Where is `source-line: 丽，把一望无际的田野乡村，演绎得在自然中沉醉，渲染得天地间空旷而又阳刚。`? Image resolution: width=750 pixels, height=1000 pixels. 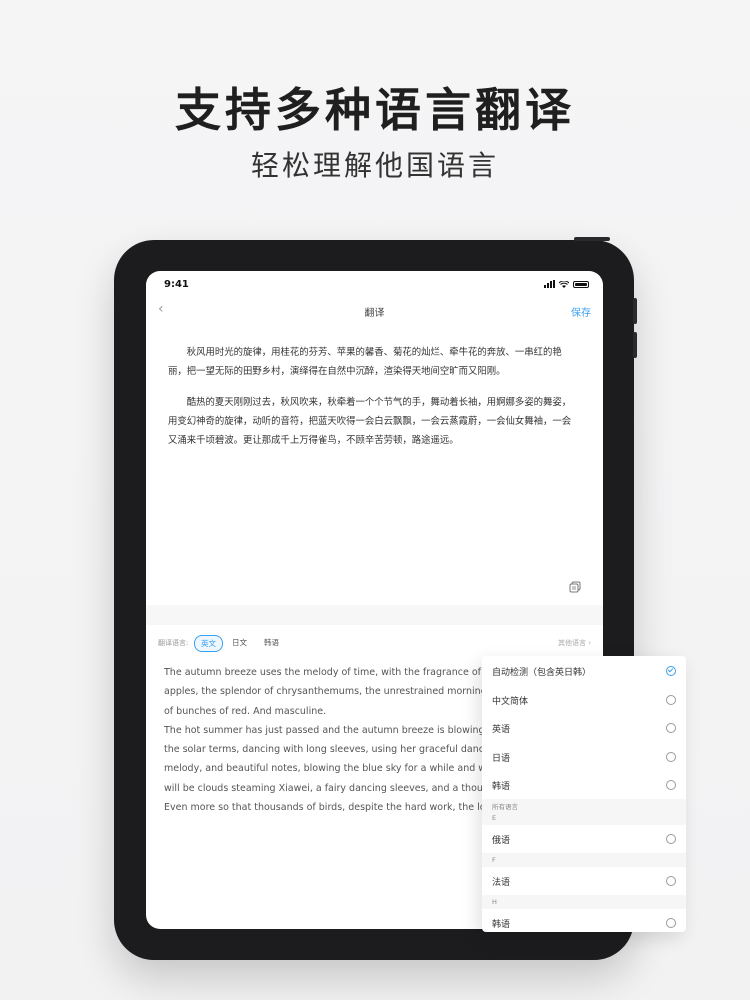
source-line: 丽，把一望无际的田野乡村，演绎得在自然中沉醉，渲染得天地间空旷而又阳刚。 is located at coordinates (337, 371).